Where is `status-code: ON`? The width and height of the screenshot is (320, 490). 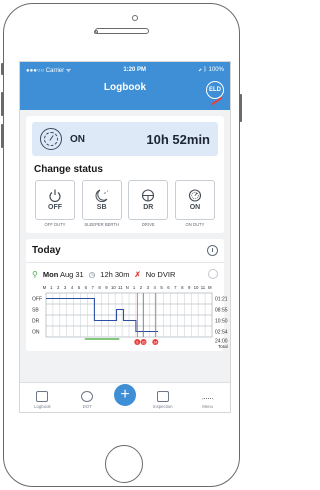
status-code: ON is located at coordinates (195, 207).